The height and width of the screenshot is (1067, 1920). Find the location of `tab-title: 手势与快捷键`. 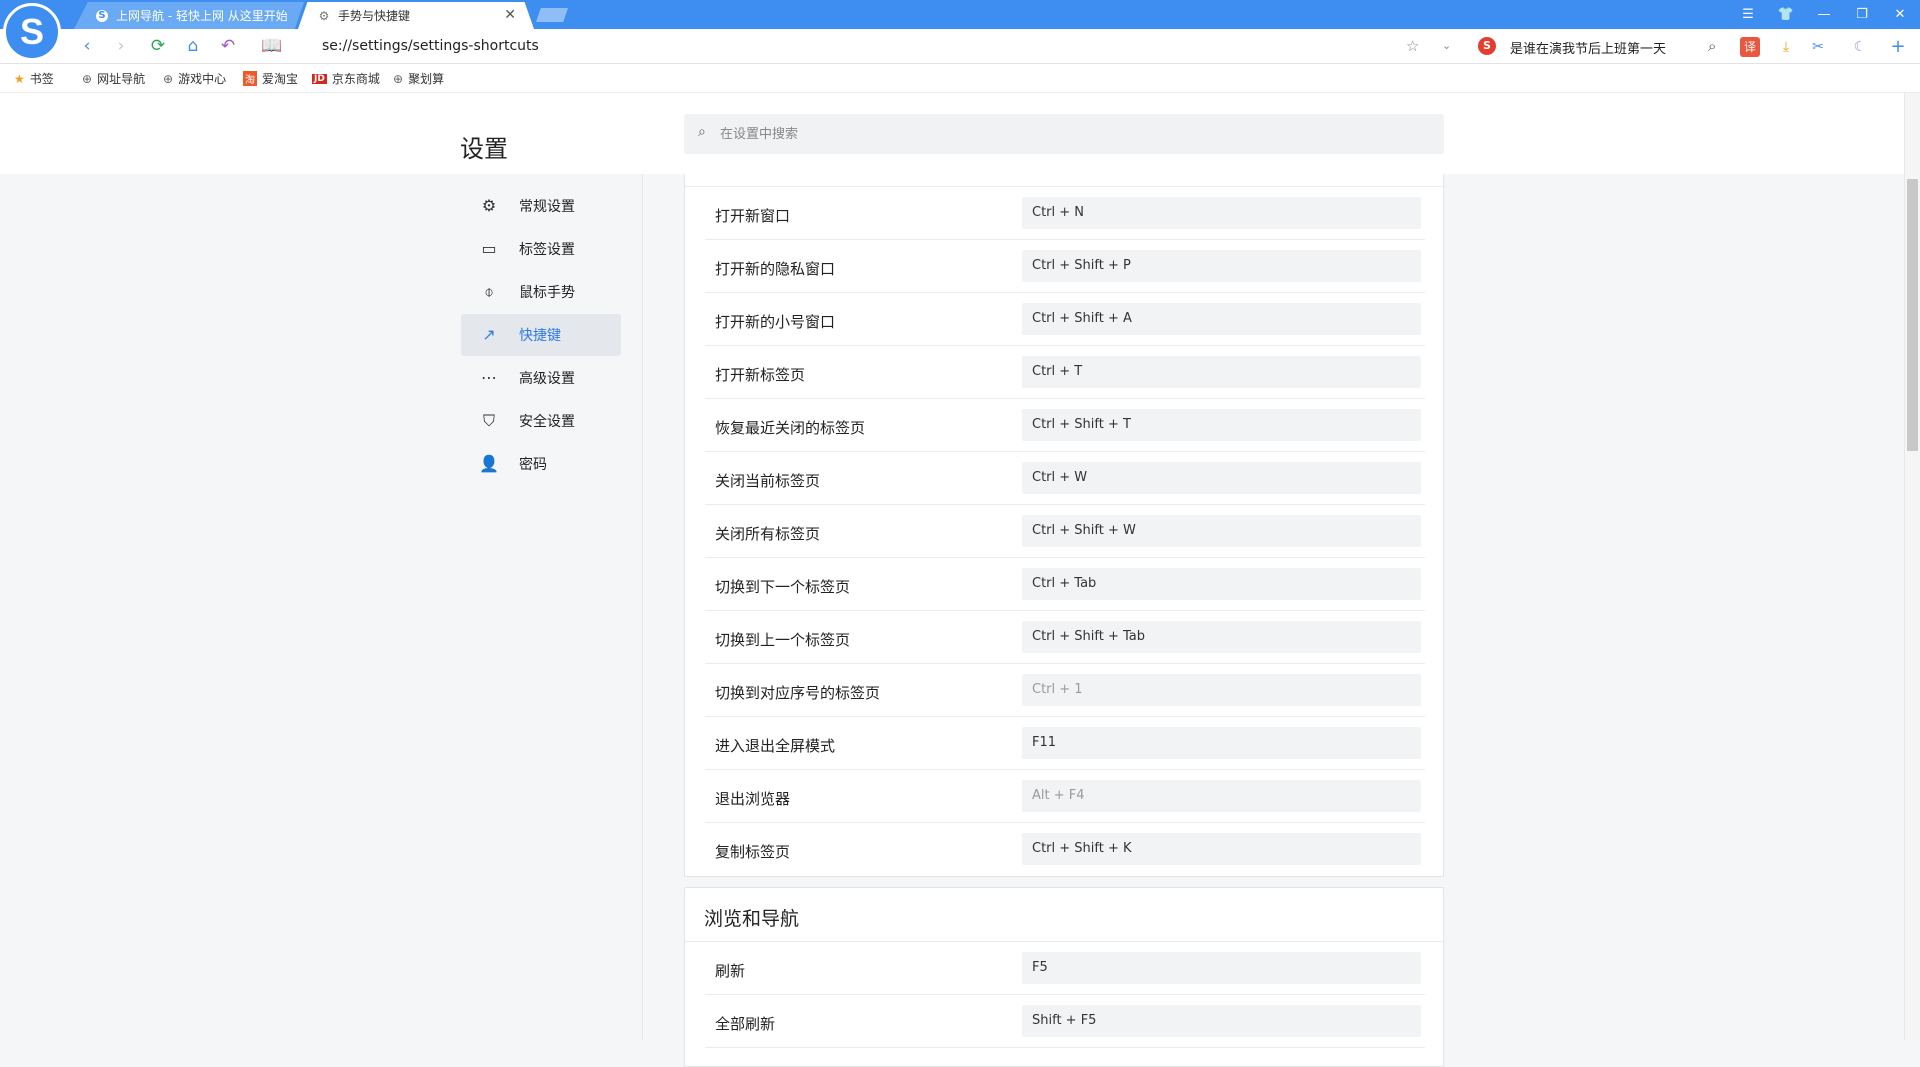

tab-title: 手势与快捷键 is located at coordinates (374, 16).